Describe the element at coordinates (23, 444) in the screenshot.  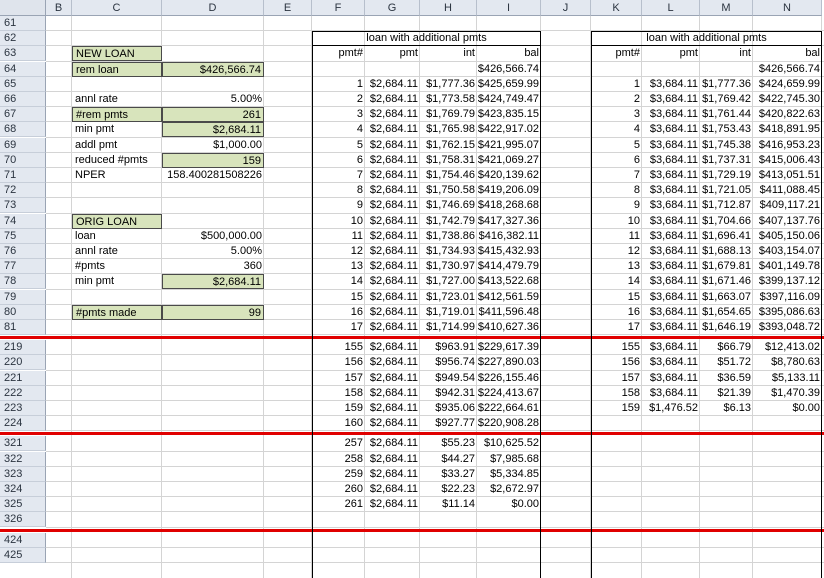
I see `row-header: 321` at that location.